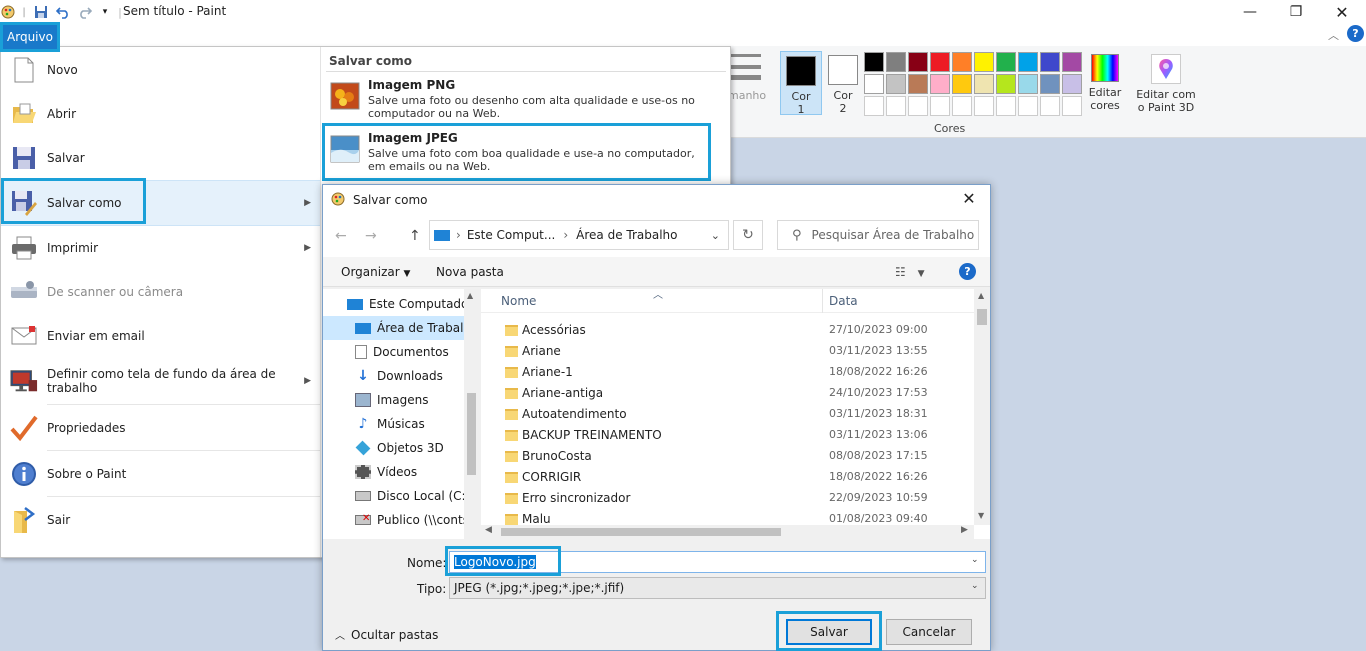  I want to click on back-arrow-icon: ←, so click(341, 236).